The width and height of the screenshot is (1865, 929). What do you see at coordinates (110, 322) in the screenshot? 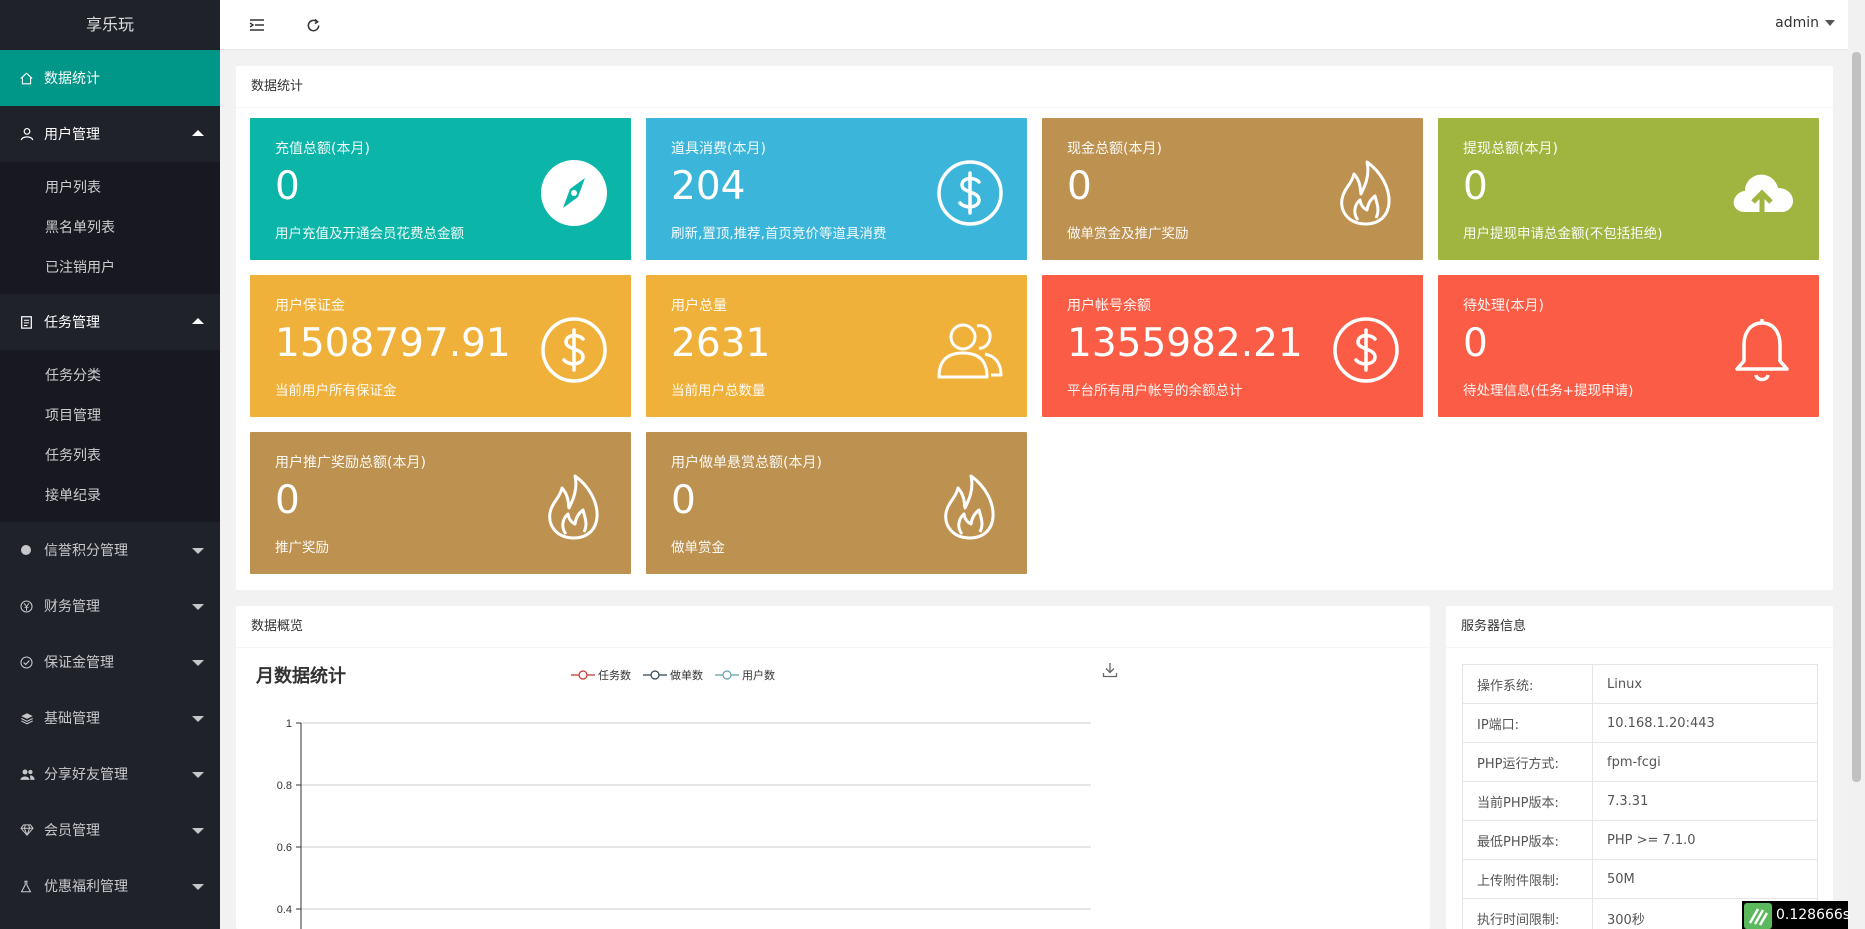
I see `sidebar-item-tasks: 任务管理` at bounding box center [110, 322].